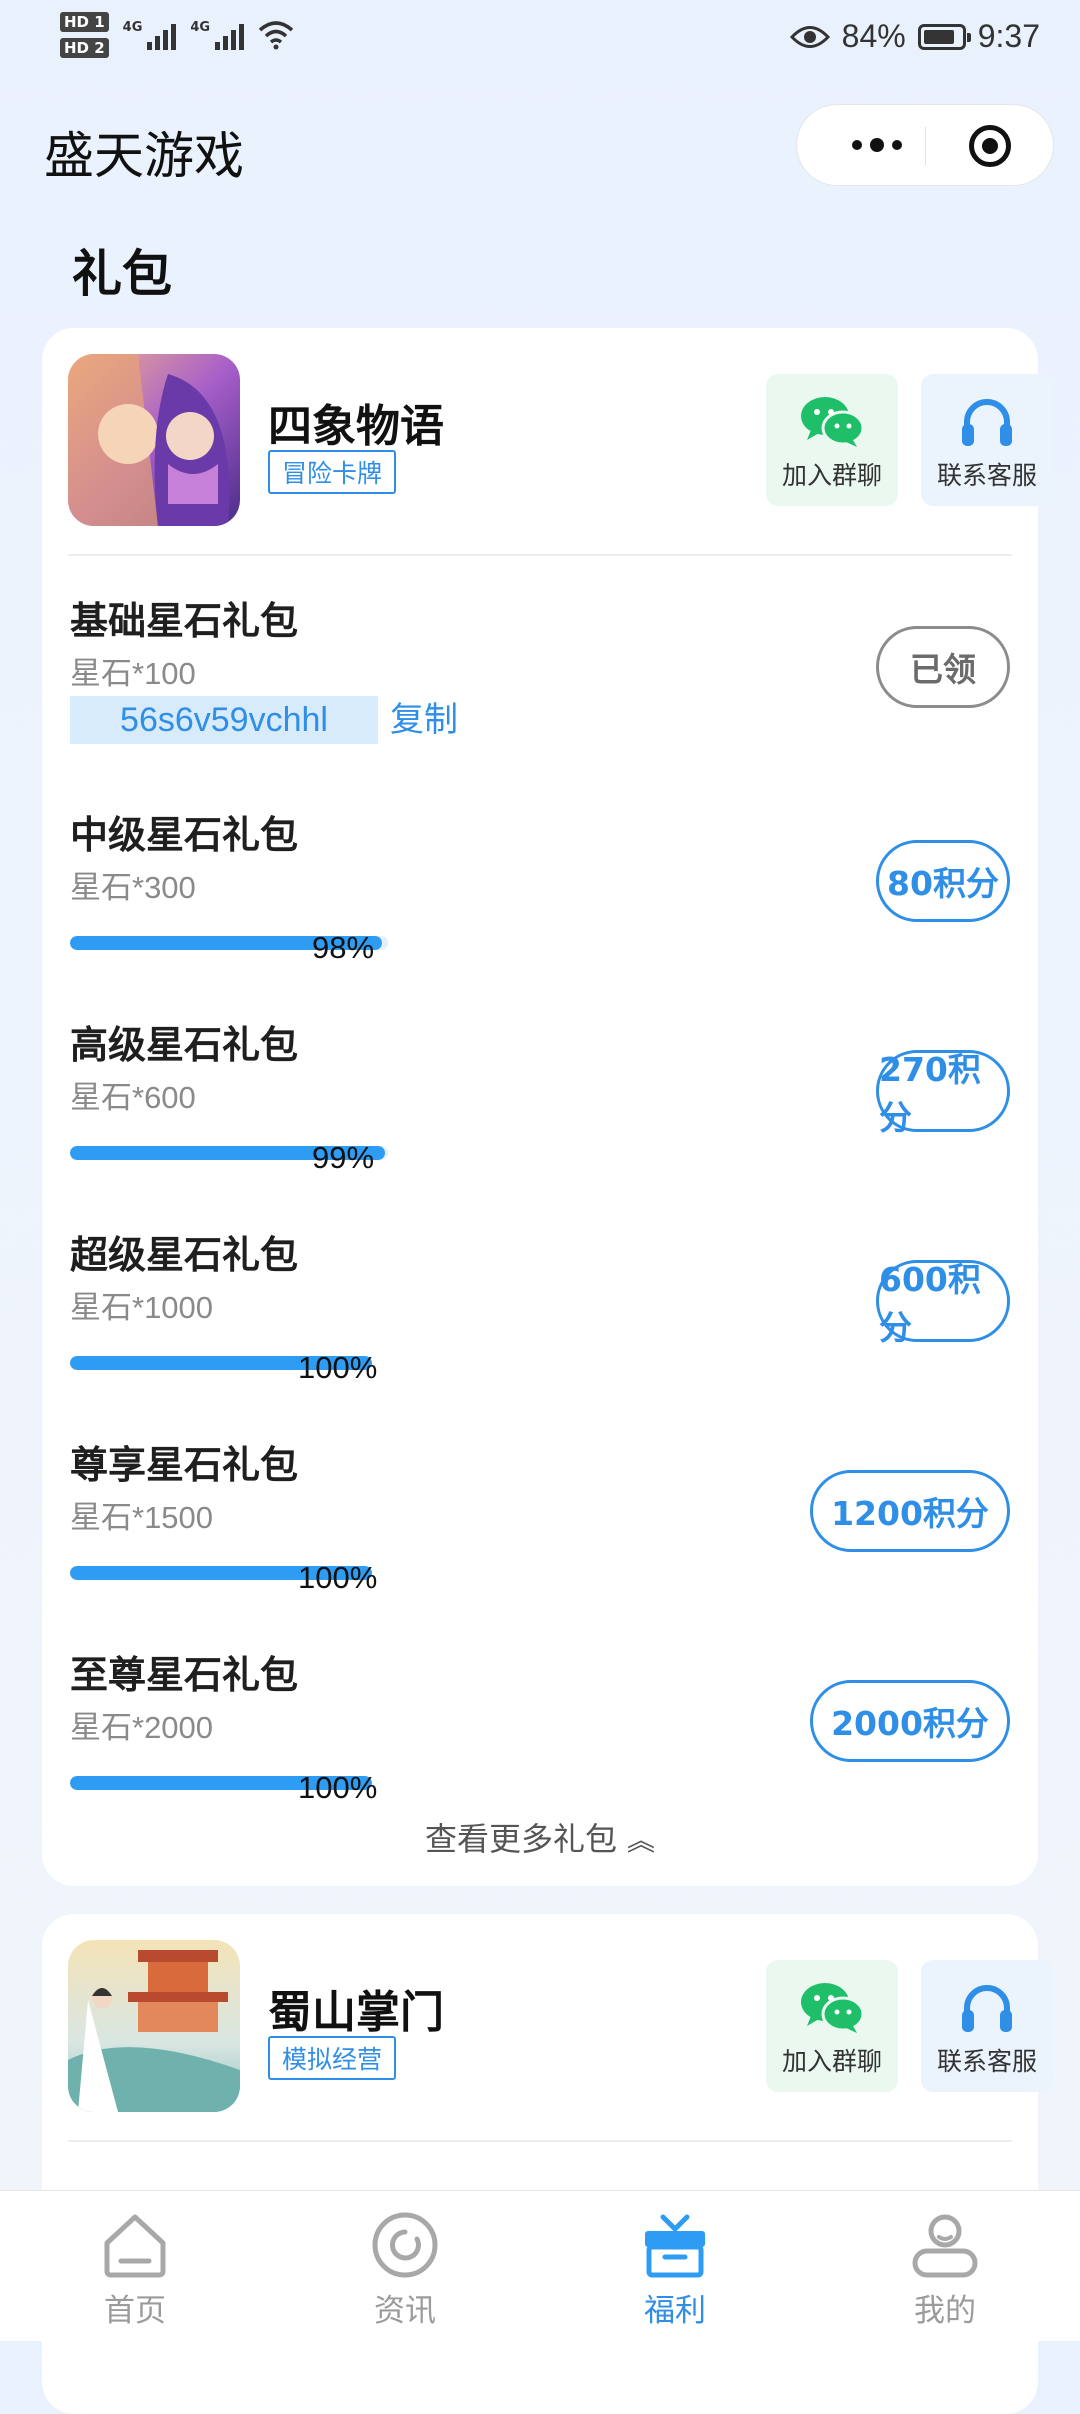  I want to click on profile-icon, so click(945, 2246).